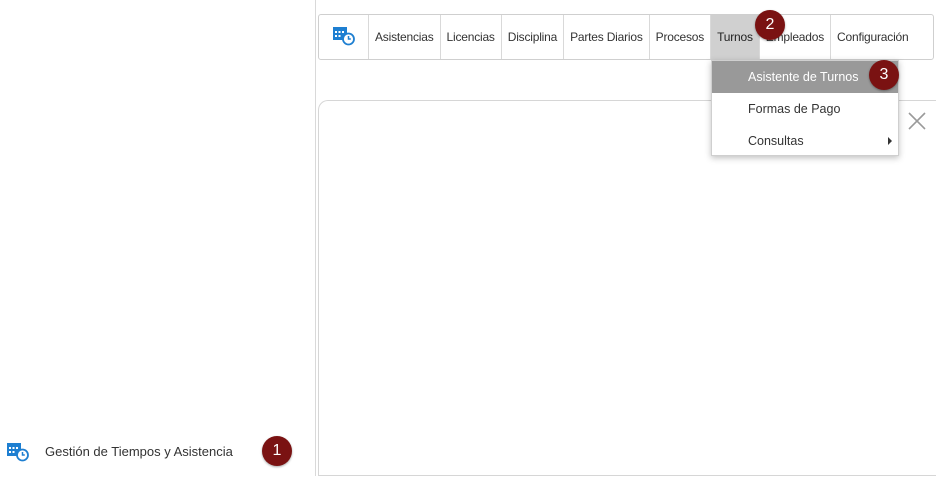  Describe the element at coordinates (471, 37) in the screenshot. I see `menu-licencias: Licencias` at that location.